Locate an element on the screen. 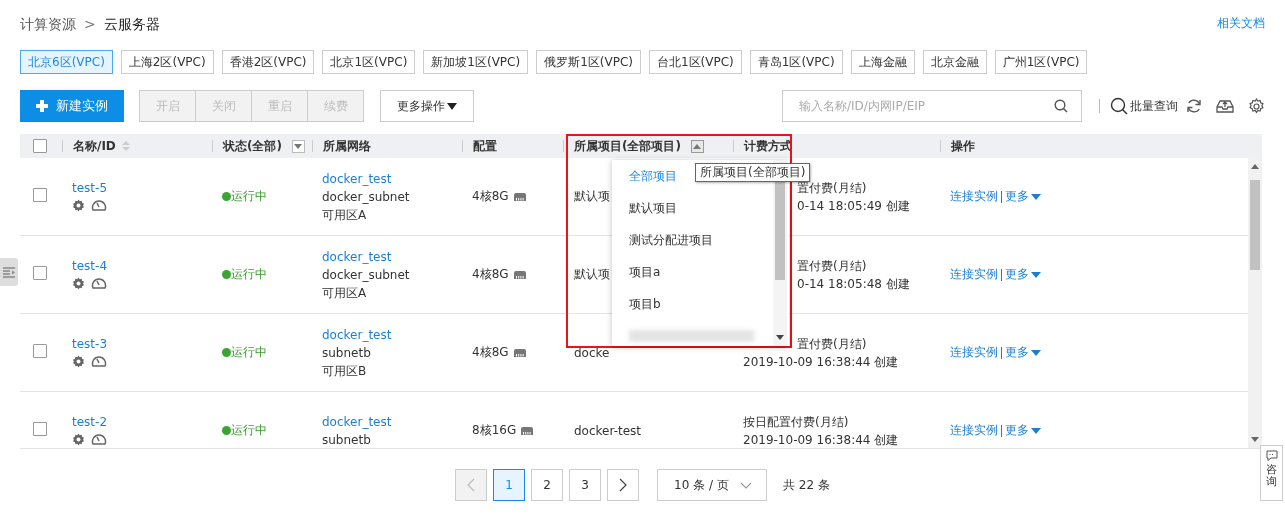 The image size is (1285, 522). scrollbar is located at coordinates (1255, 303).